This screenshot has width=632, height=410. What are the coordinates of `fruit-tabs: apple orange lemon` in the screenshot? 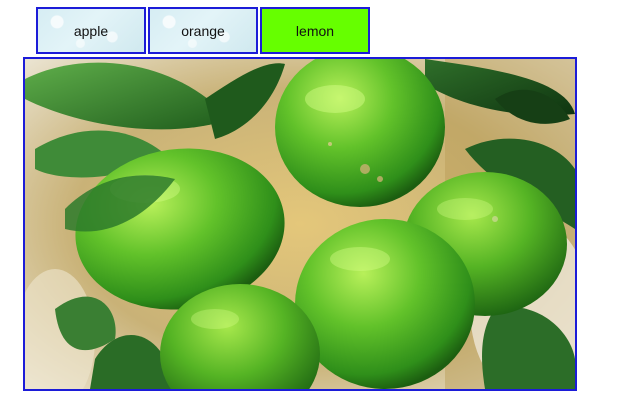 It's located at (203, 30).